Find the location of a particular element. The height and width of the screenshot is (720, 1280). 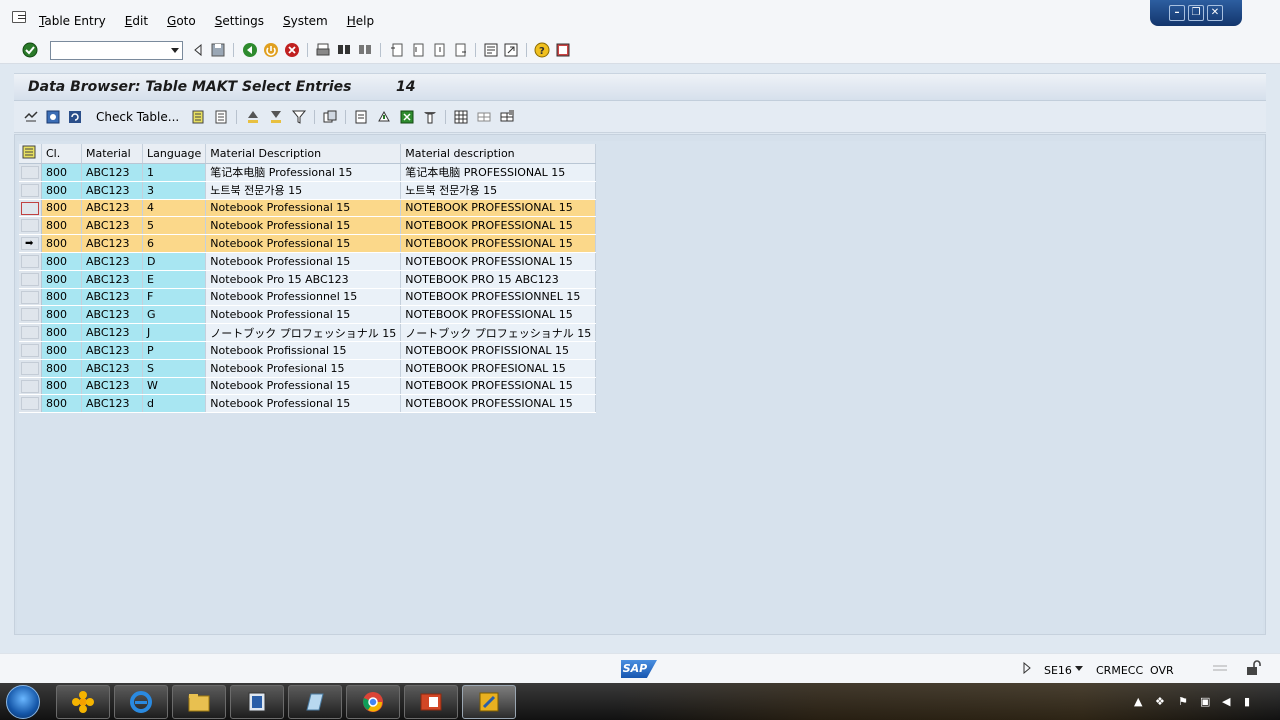

column-header-material-description: Material Description is located at coordinates (303, 154).